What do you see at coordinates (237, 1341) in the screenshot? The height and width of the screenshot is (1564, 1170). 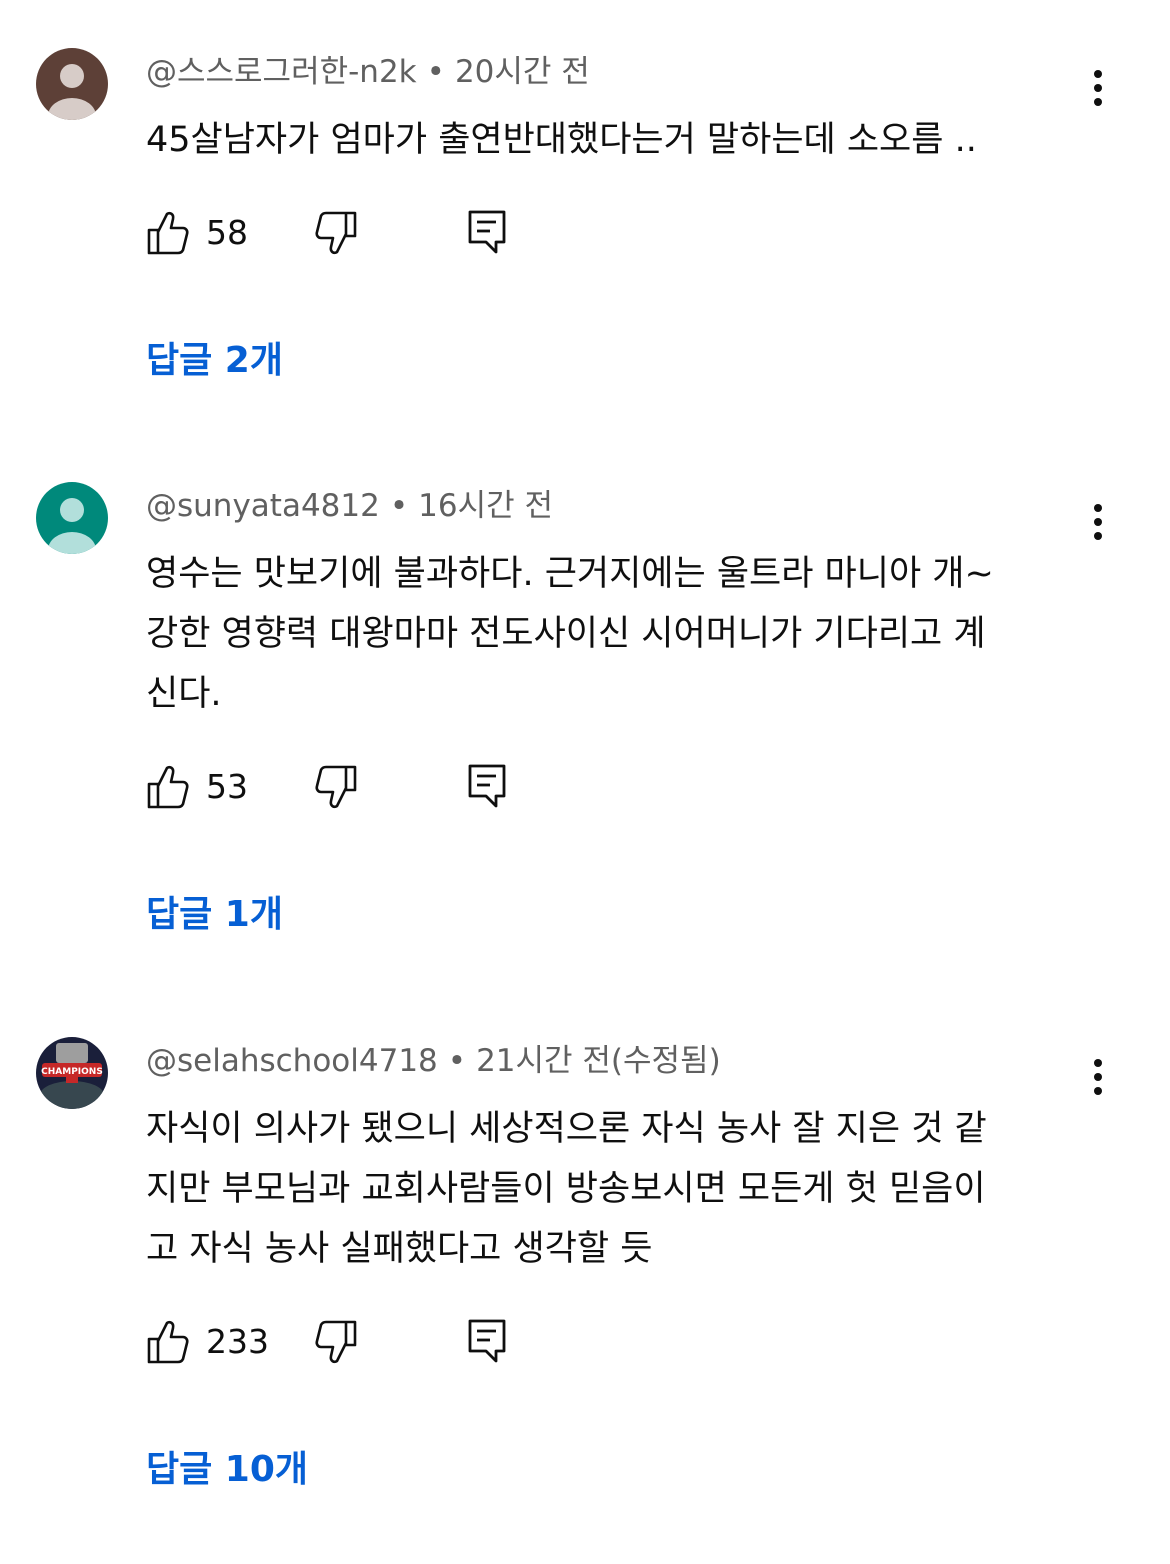 I see `like-count: 233` at bounding box center [237, 1341].